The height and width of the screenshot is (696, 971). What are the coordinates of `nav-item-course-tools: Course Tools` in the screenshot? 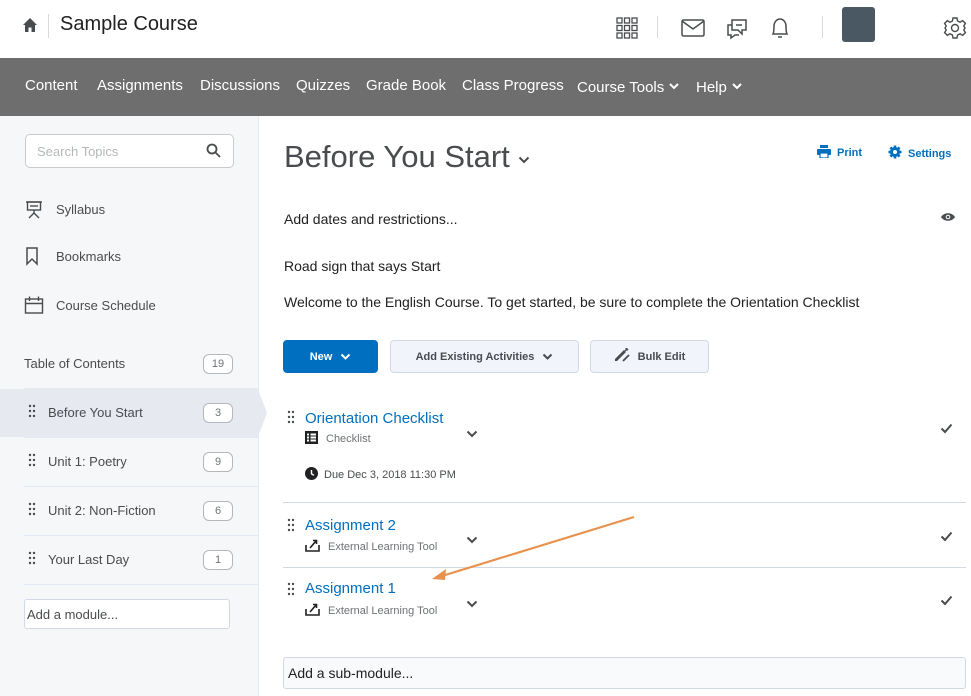 It's located at (628, 86).